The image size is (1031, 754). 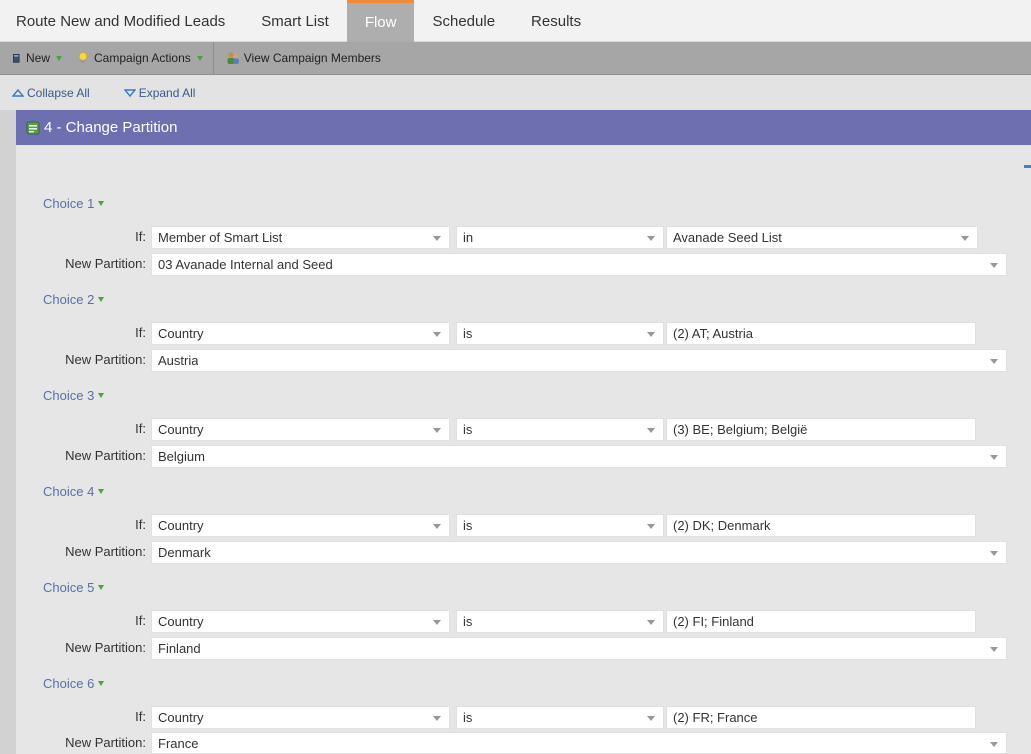 I want to click on tab-results: Results, so click(x=556, y=21).